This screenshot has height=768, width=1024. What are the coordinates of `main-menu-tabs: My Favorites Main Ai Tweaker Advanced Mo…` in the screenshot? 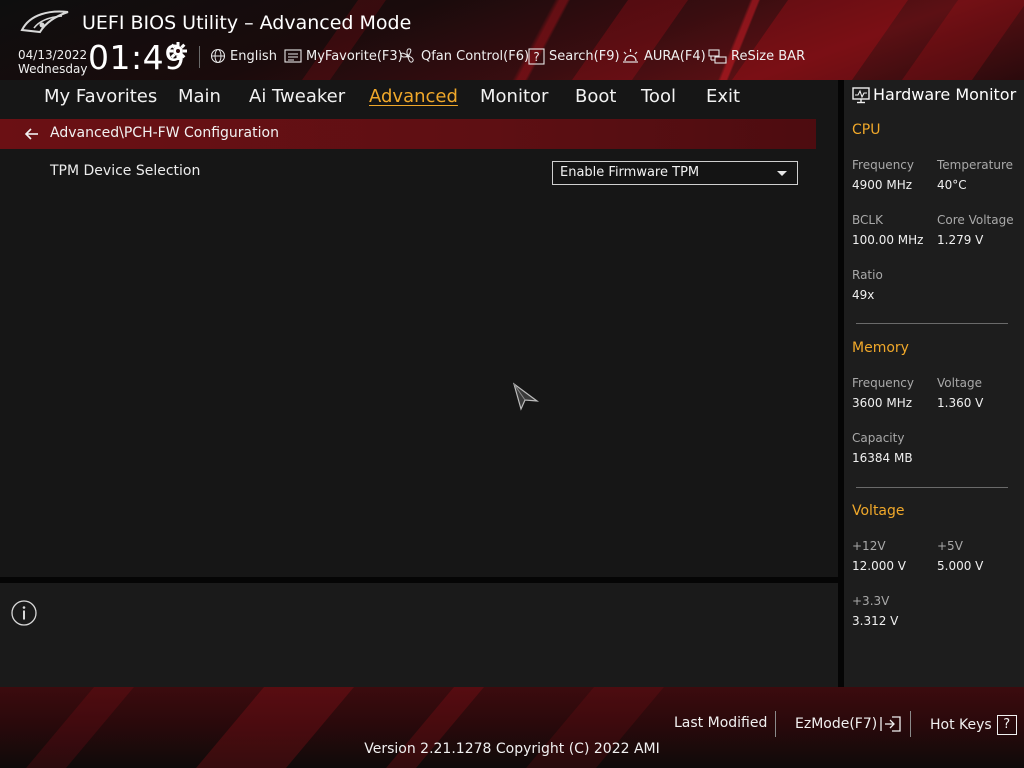 It's located at (419, 97).